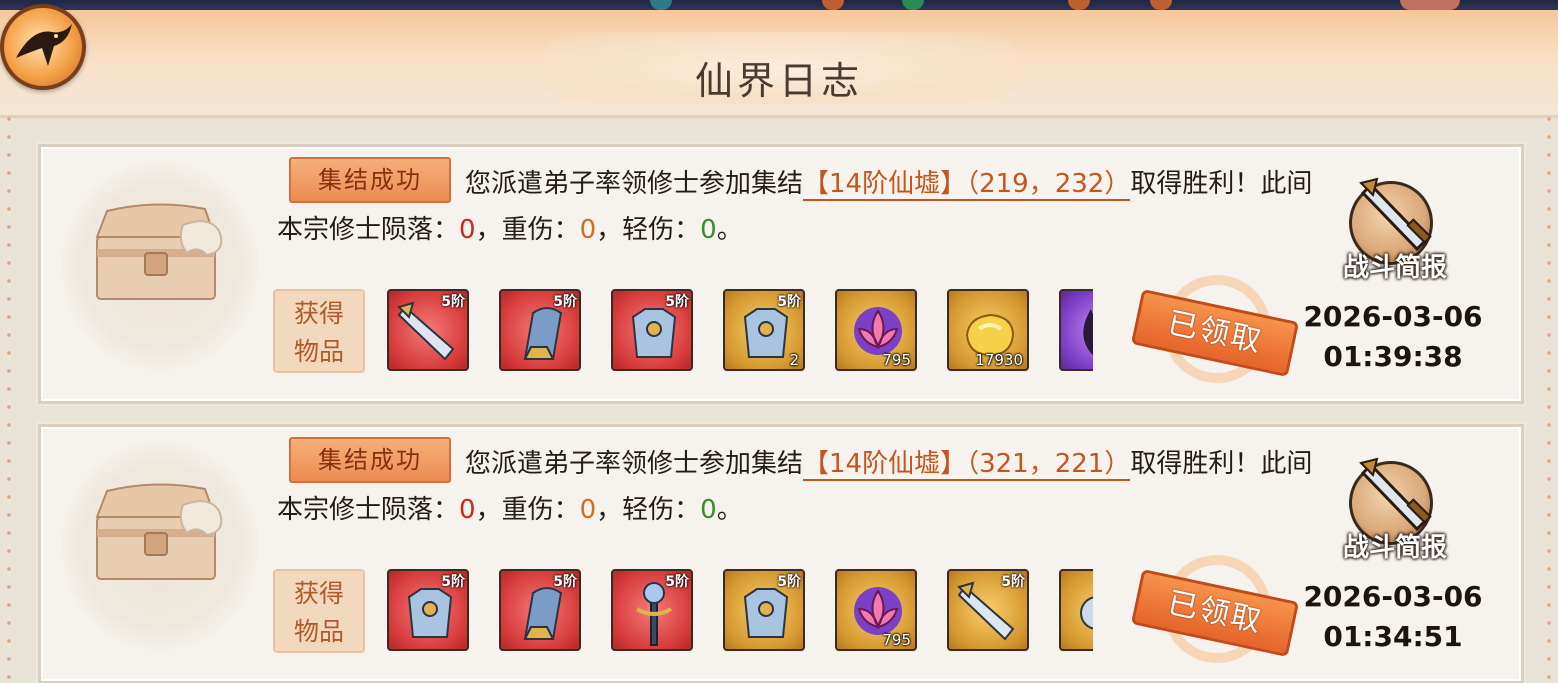 Image resolution: width=1558 pixels, height=683 pixels. I want to click on dark-flame-icon, so click(1088, 332).